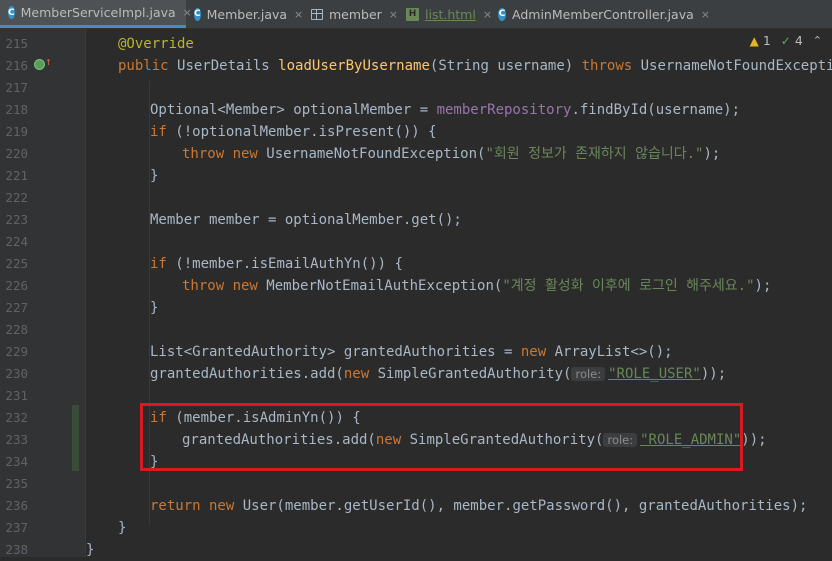 The height and width of the screenshot is (561, 832). Describe the element at coordinates (16, 241) in the screenshot. I see `line-number: 224` at that location.